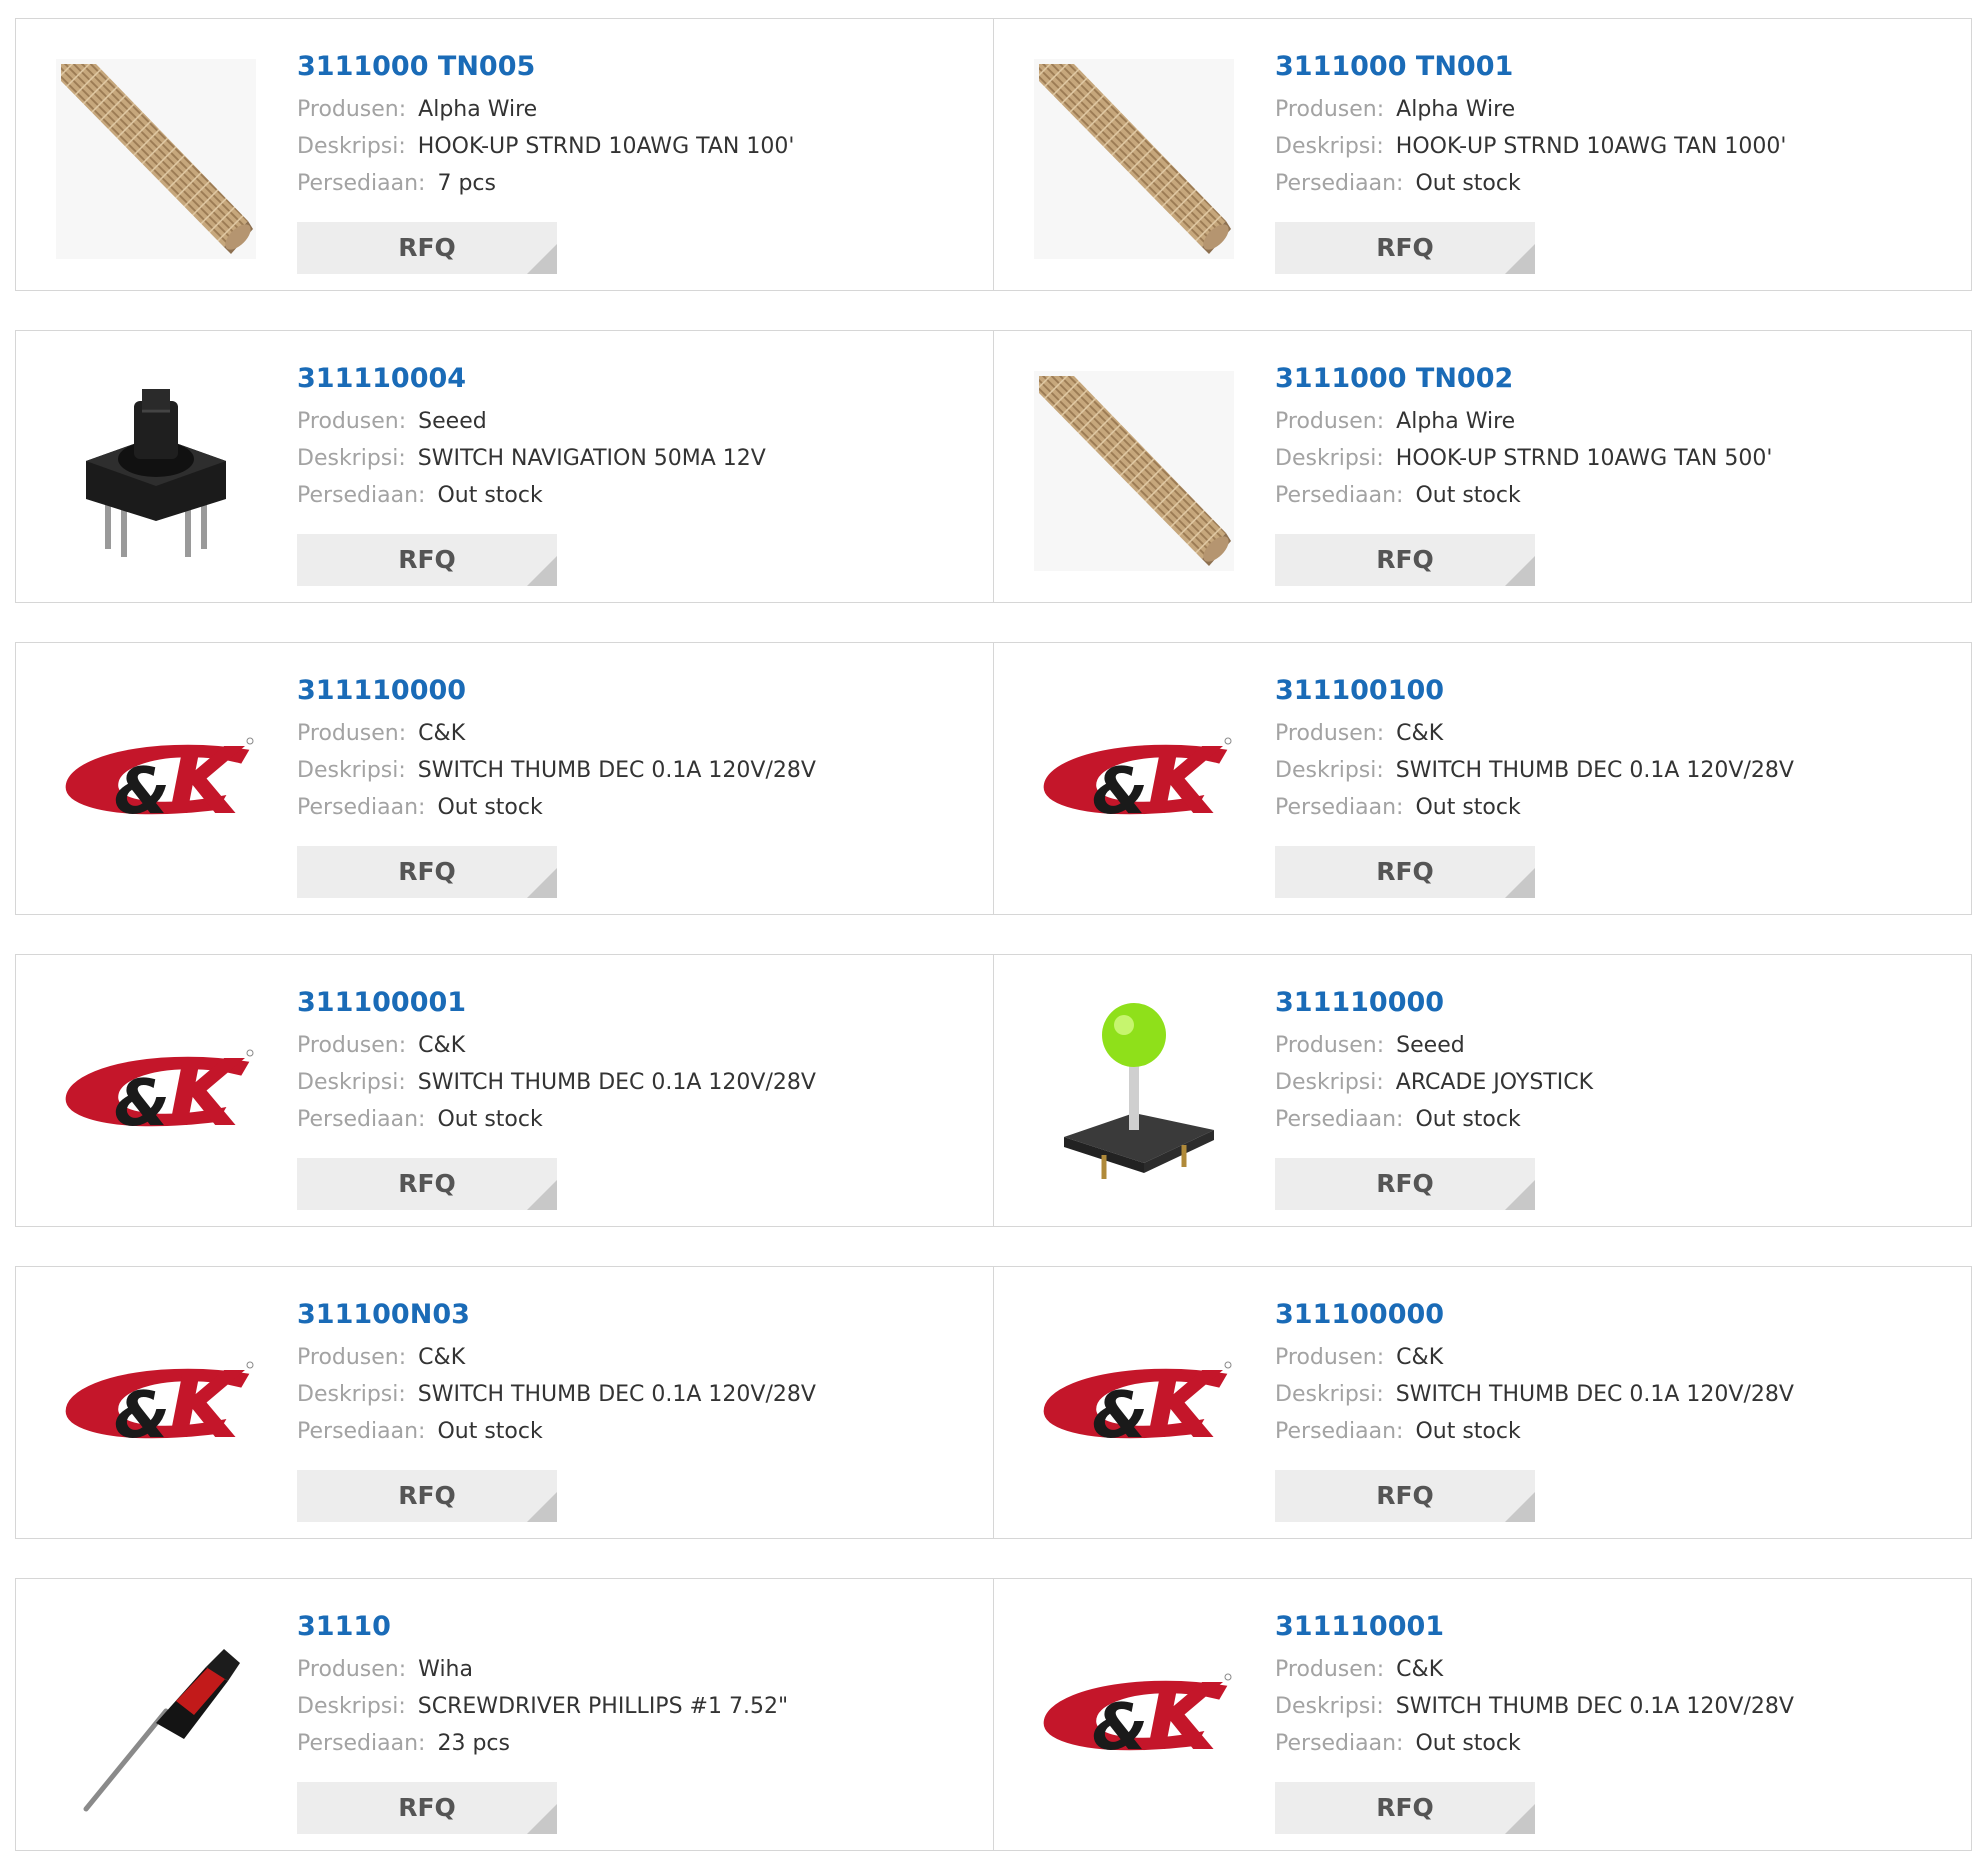 Image resolution: width=1972 pixels, height=1853 pixels. I want to click on description-line: Deskripsi: HOOK-UP STRND 10AWG TAN 500', so click(1613, 458).